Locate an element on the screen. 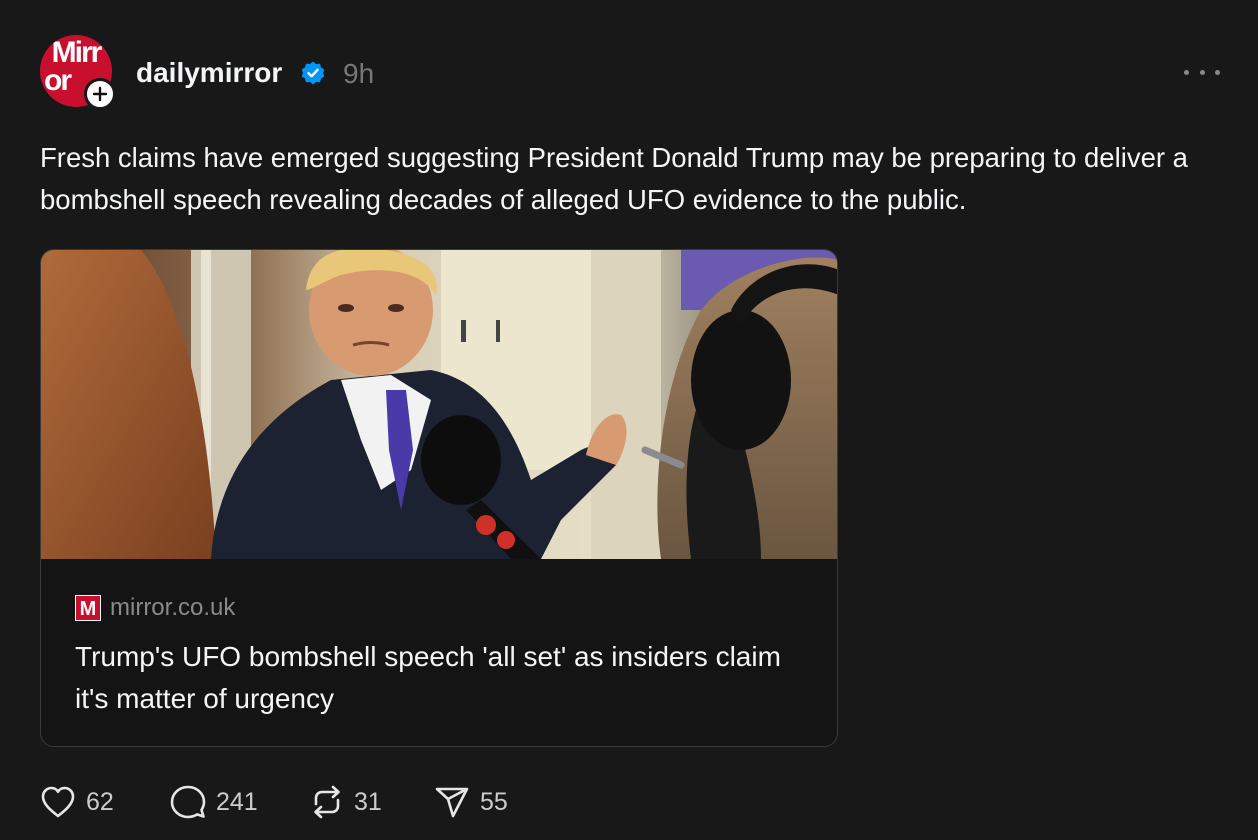  mirror-favicon-icon: M is located at coordinates (88, 608).